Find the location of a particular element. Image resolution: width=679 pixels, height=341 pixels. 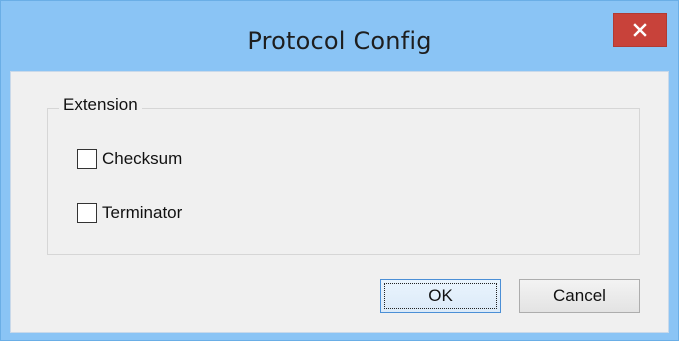

terminator-checkbox: Terminator is located at coordinates (129, 213).